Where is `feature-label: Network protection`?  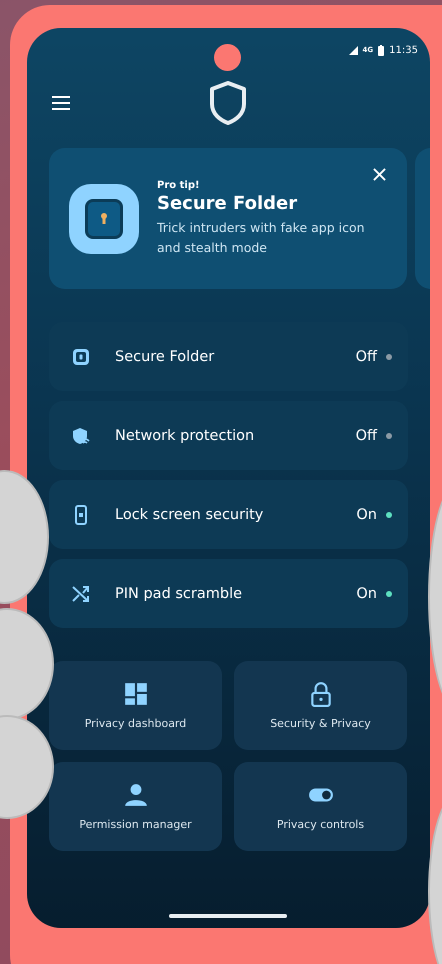
feature-label: Network protection is located at coordinates (185, 436).